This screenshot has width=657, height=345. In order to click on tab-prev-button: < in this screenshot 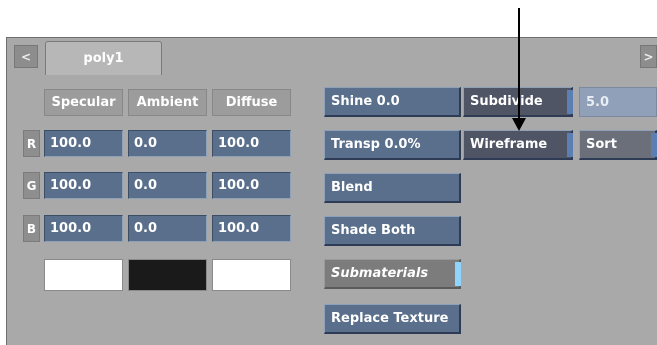, I will do `click(26, 56)`.